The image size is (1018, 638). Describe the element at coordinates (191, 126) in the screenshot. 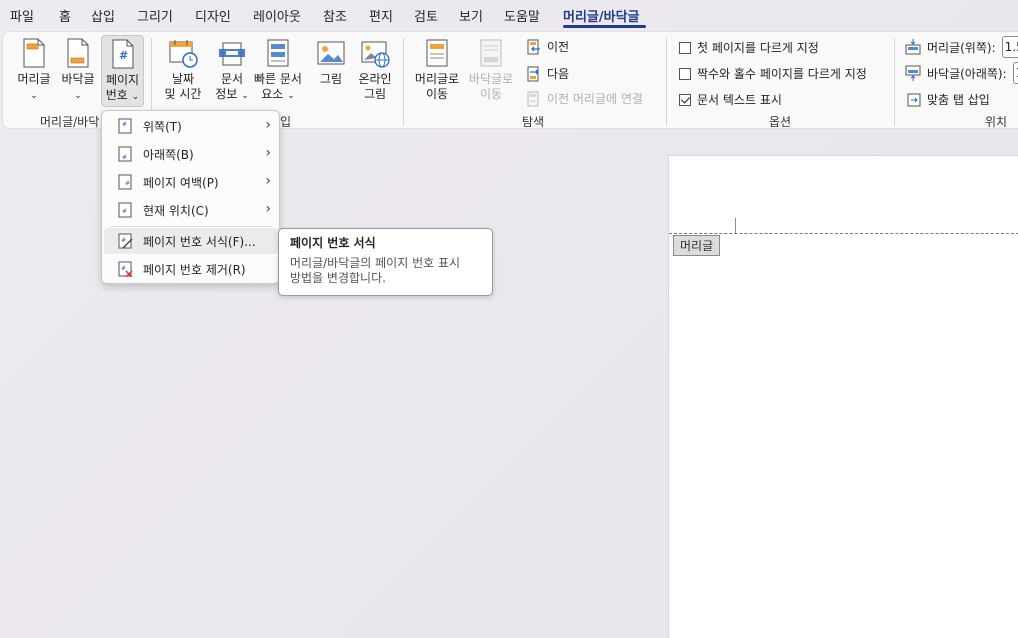

I see `menu-item-top-of-page: # 위쪽(T) ›` at that location.